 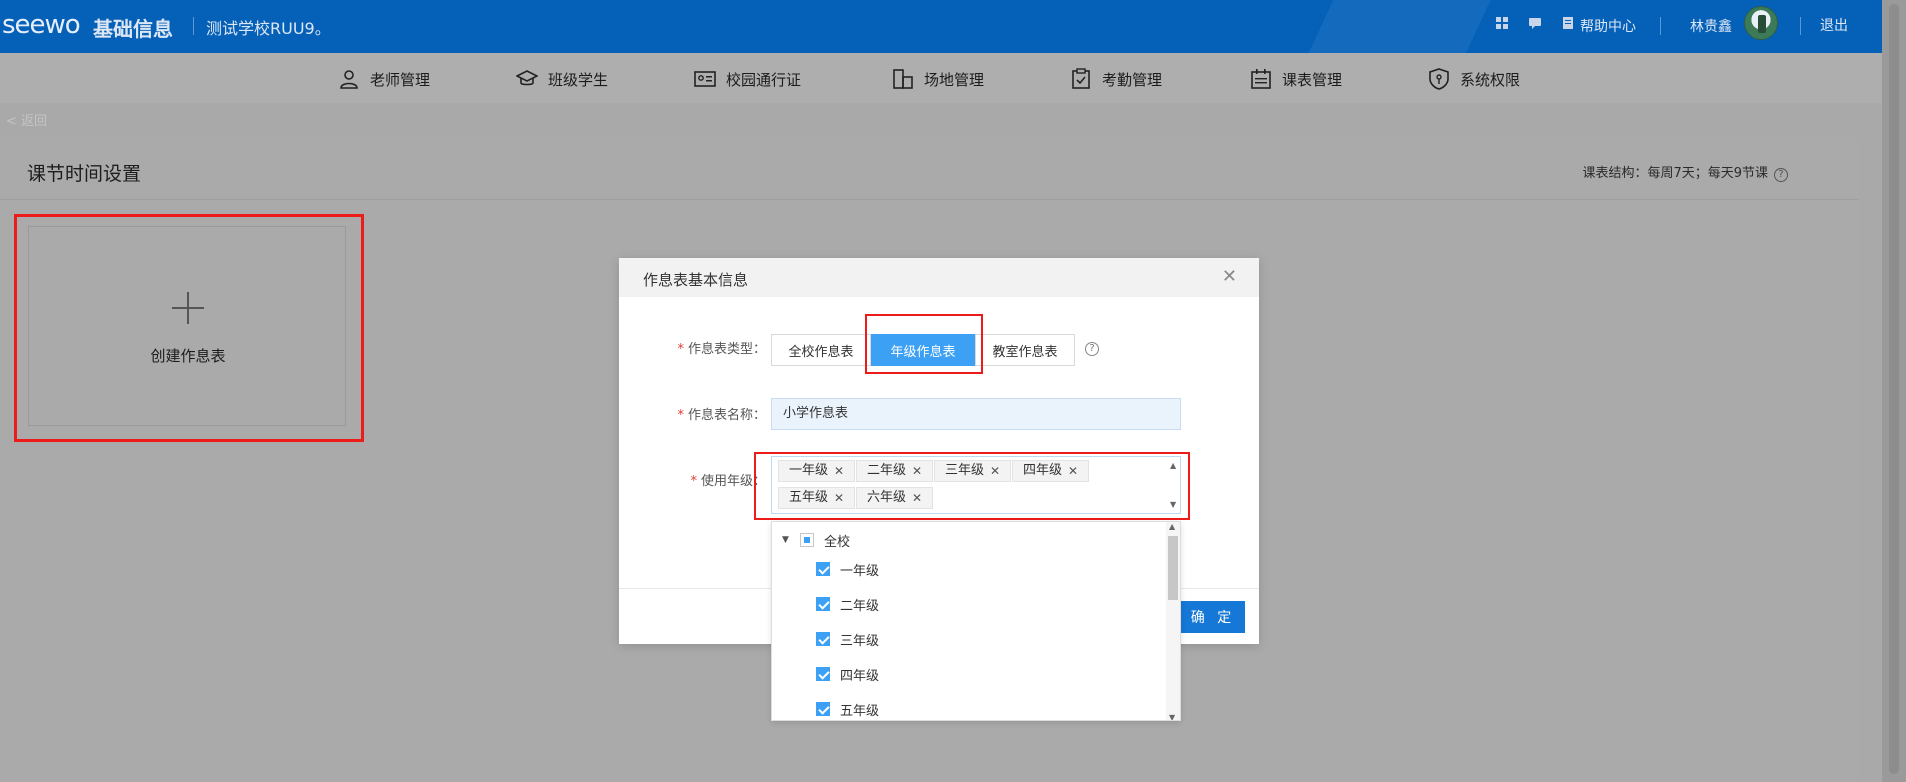 What do you see at coordinates (187, 326) in the screenshot?
I see `create-schedule-card: 创建作息表` at bounding box center [187, 326].